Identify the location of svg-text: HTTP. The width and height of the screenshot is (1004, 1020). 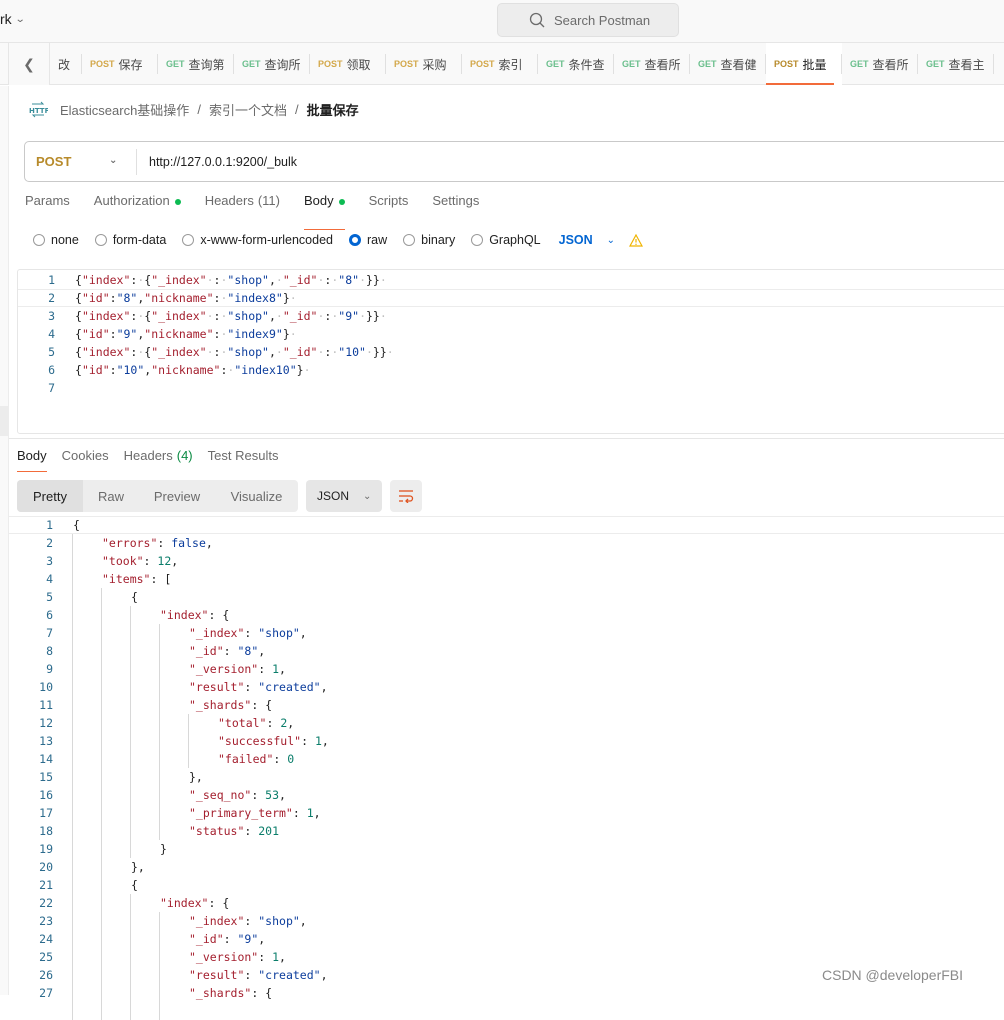
(38, 111).